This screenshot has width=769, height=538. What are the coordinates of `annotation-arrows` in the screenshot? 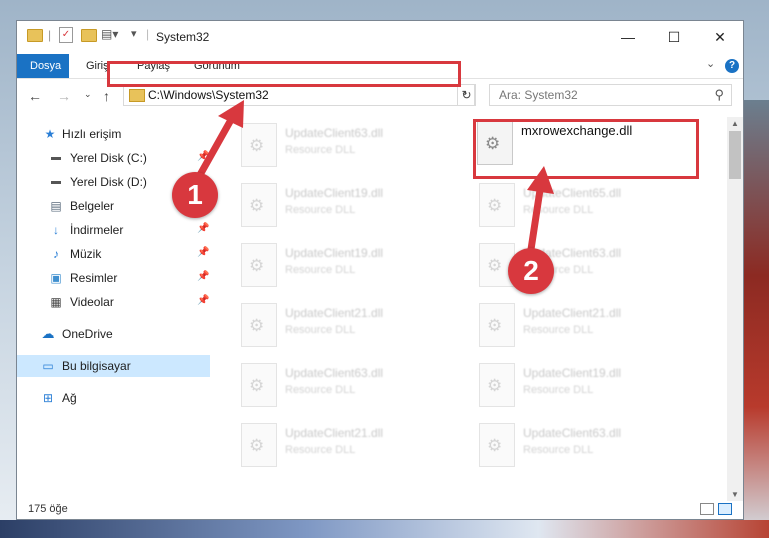 It's located at (373, 180).